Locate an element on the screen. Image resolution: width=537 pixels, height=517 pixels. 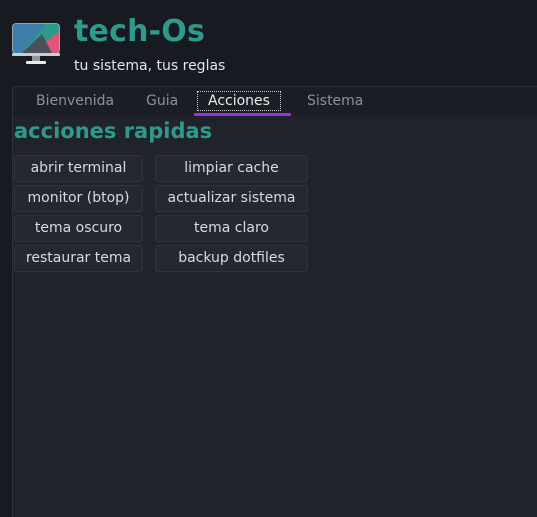
section-title: acciones rapidas is located at coordinates (113, 131).